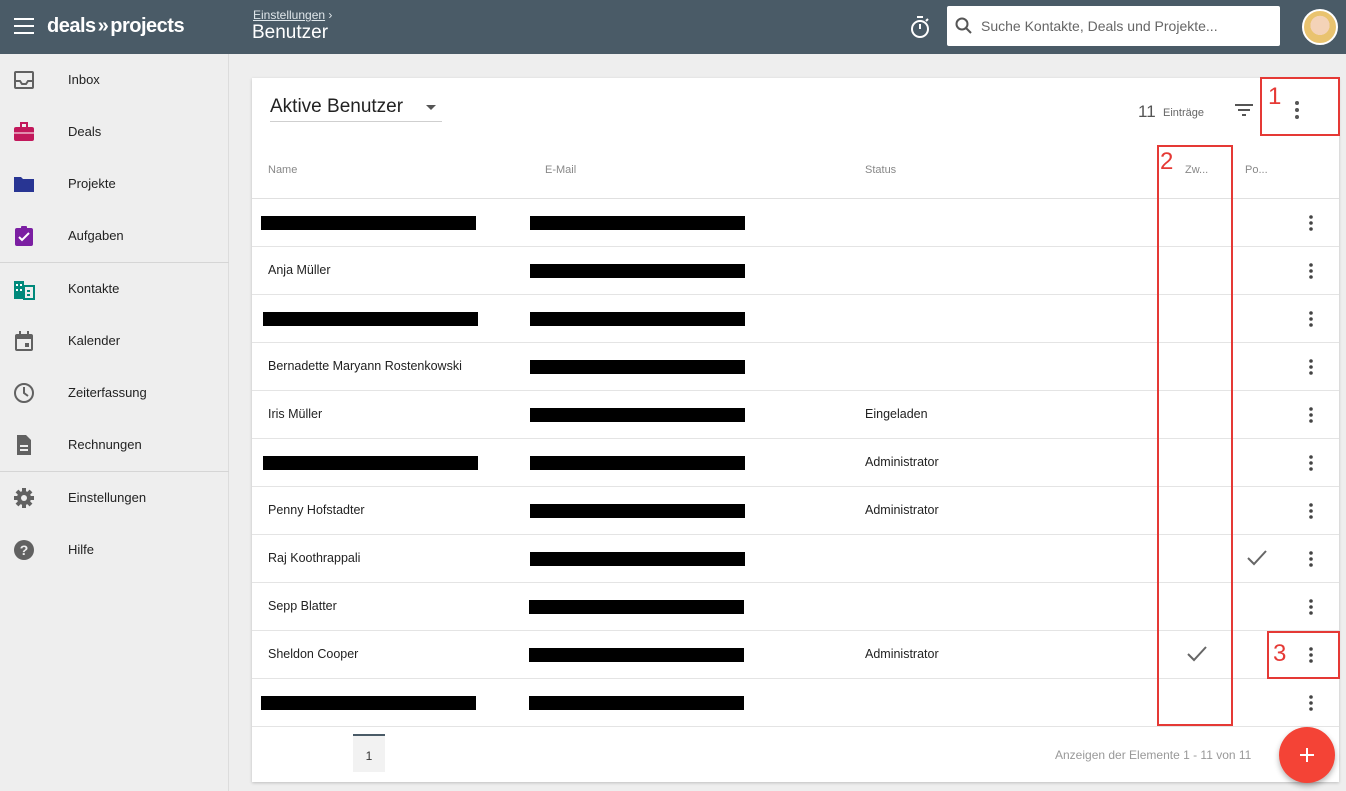 This screenshot has width=1346, height=791. I want to click on help-icon: ?, so click(24, 550).